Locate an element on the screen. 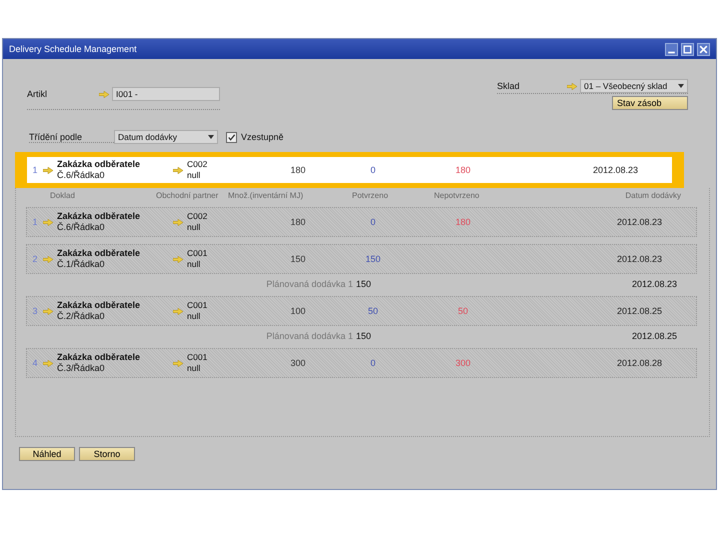  document-number: Č.3/Řádka0 is located at coordinates (81, 368).